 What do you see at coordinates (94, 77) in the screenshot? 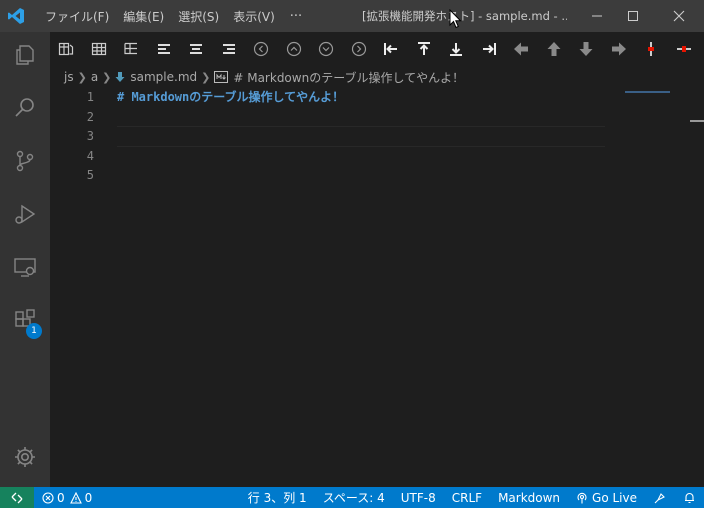
I see `breadcrumb-folder-a: a` at bounding box center [94, 77].